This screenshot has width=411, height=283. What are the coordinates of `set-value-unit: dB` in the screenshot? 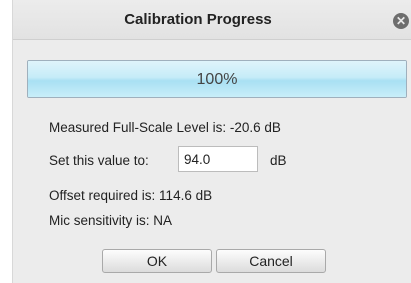 It's located at (278, 160).